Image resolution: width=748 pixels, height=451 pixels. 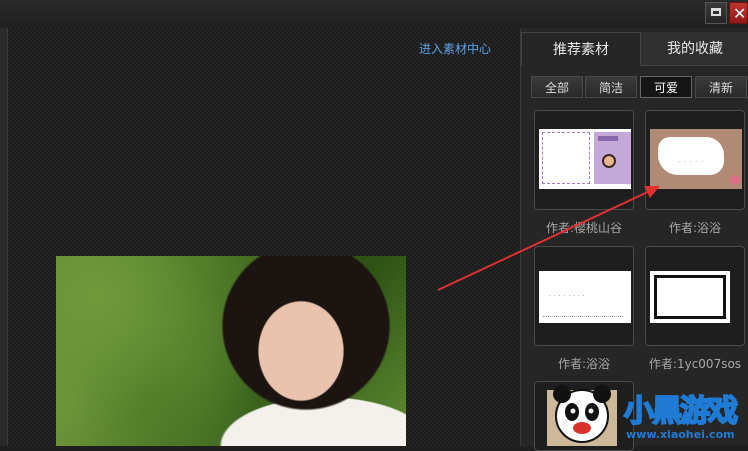 What do you see at coordinates (680, 434) in the screenshot?
I see `watermark-url: www.xiaohei.com` at bounding box center [680, 434].